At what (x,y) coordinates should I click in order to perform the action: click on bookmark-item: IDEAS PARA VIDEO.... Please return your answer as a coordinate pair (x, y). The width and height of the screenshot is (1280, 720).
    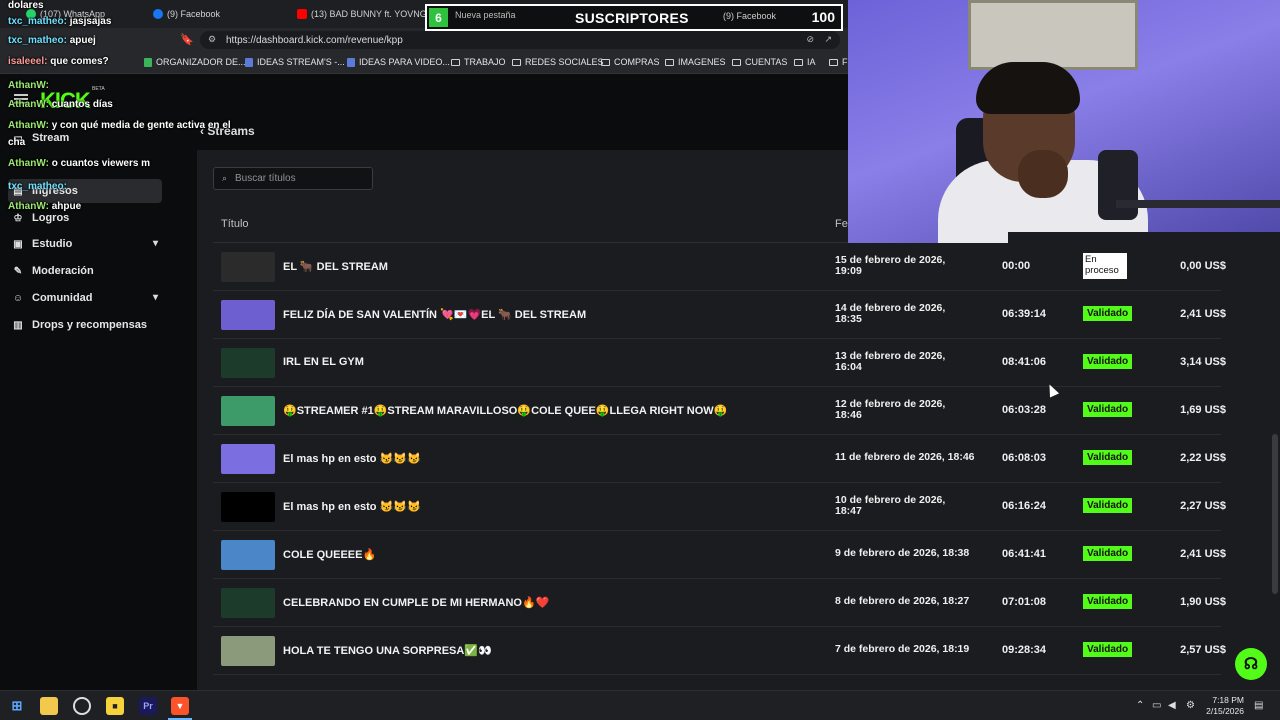
    Looking at the image, I should click on (398, 62).